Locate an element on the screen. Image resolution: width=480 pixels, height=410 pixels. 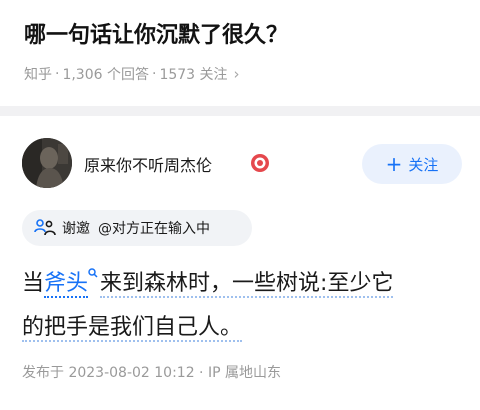
invite-status: @对方正在输入中 is located at coordinates (154, 229).